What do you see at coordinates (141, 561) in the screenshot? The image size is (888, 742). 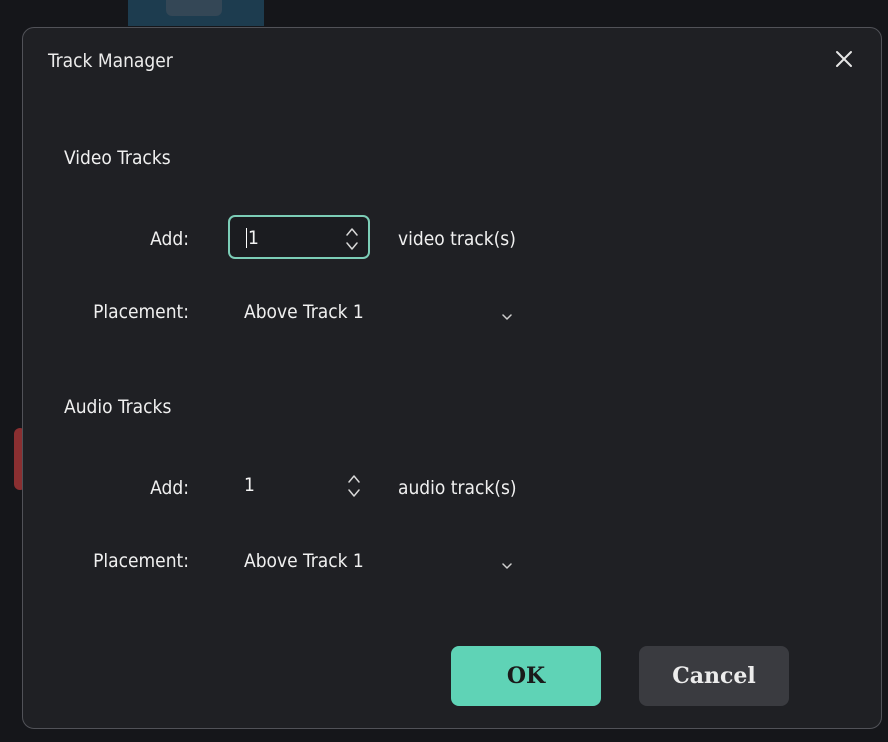 I see `audio-placement-label: Placement:` at bounding box center [141, 561].